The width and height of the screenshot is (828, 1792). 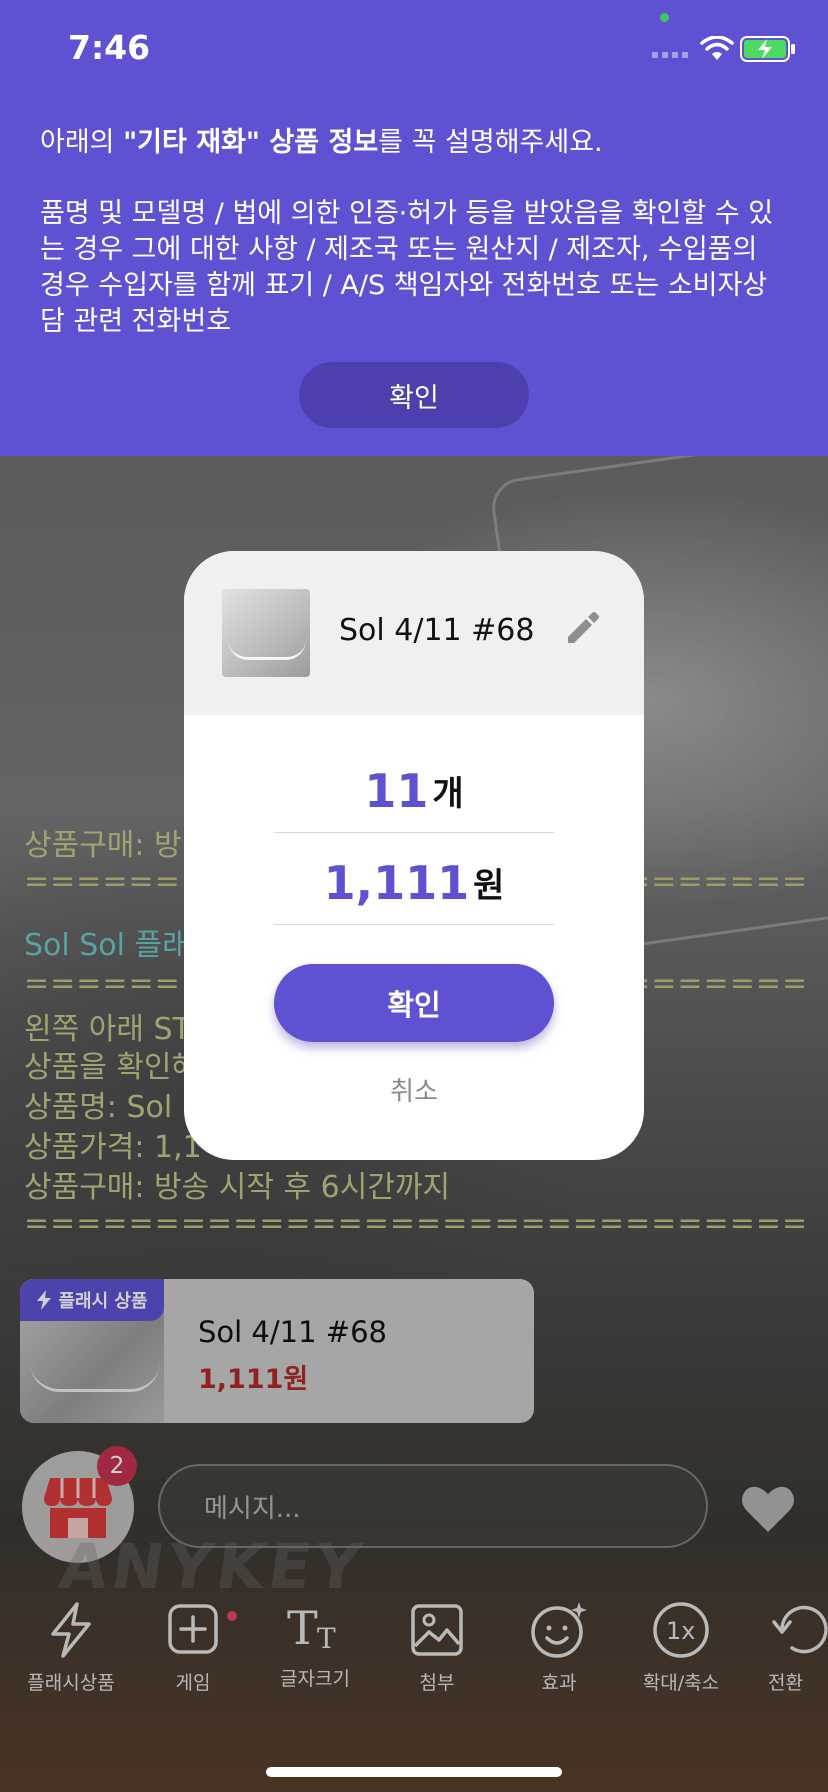 What do you see at coordinates (414, 1089) in the screenshot?
I see `modal-cancel-button: 취소` at bounding box center [414, 1089].